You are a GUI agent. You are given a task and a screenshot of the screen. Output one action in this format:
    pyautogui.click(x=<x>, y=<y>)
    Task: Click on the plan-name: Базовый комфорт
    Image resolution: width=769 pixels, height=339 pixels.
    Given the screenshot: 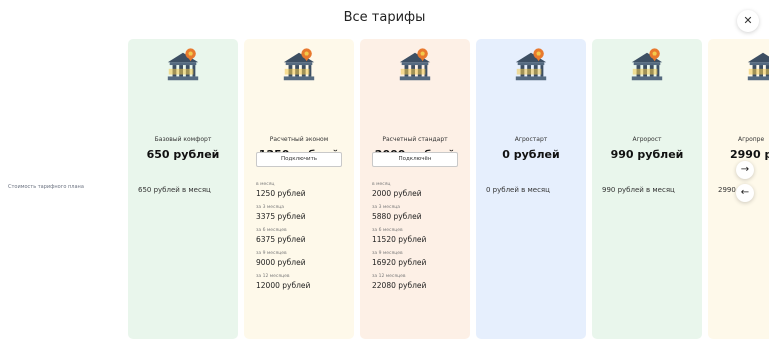 What is the action you would take?
    pyautogui.click(x=183, y=139)
    